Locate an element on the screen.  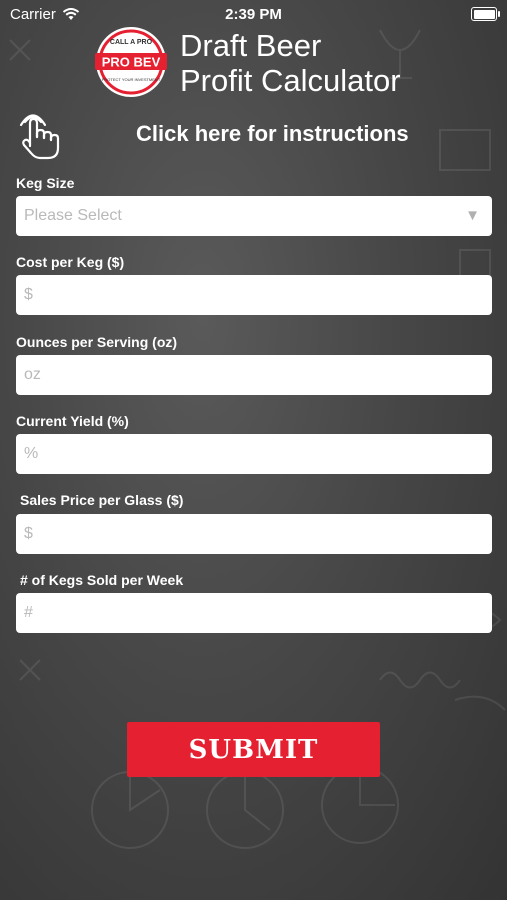
logo-top-text: CALL A PRO is located at coordinates (131, 42).